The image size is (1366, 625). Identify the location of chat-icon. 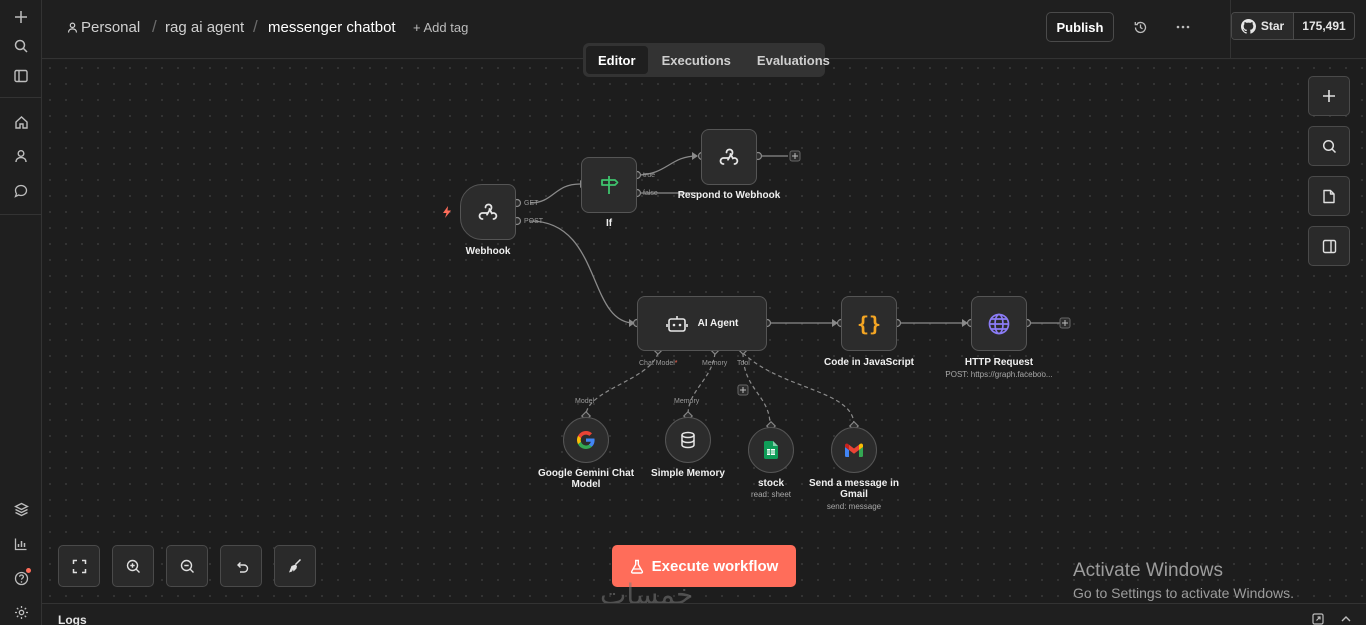
(21, 191).